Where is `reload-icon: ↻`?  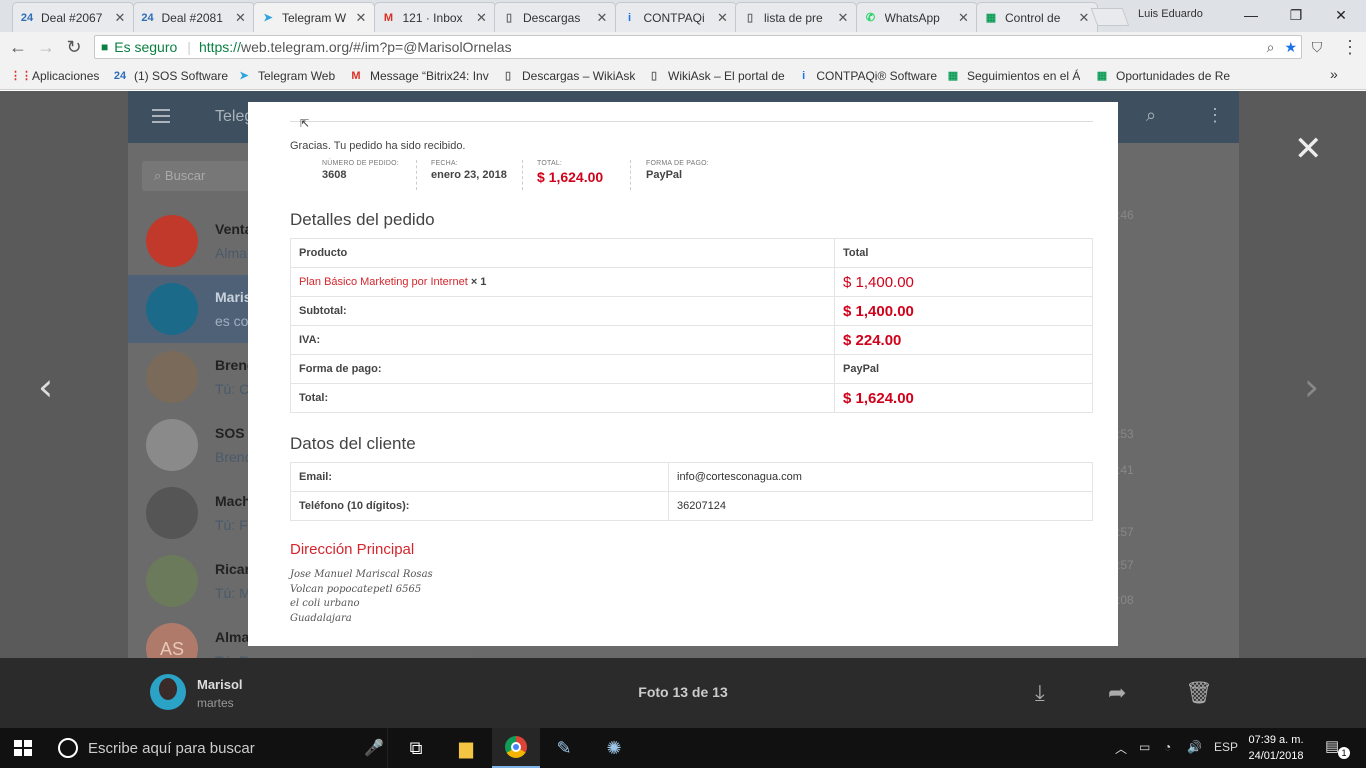 reload-icon: ↻ is located at coordinates (74, 47).